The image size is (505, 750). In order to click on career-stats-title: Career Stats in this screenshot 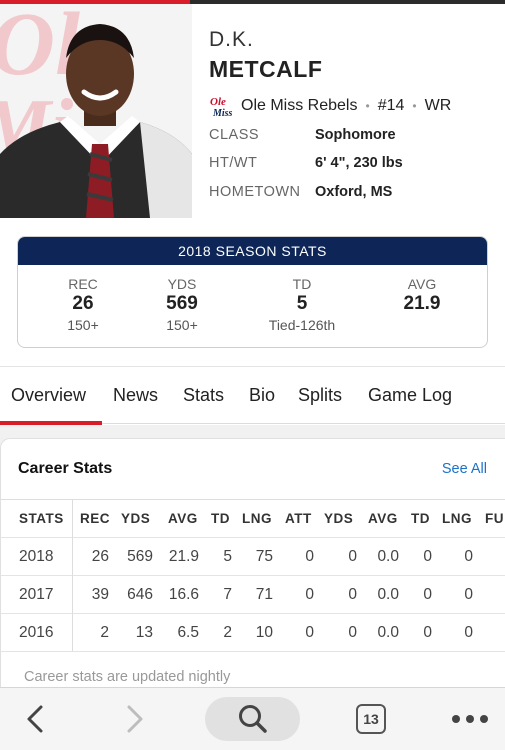, I will do `click(65, 468)`.